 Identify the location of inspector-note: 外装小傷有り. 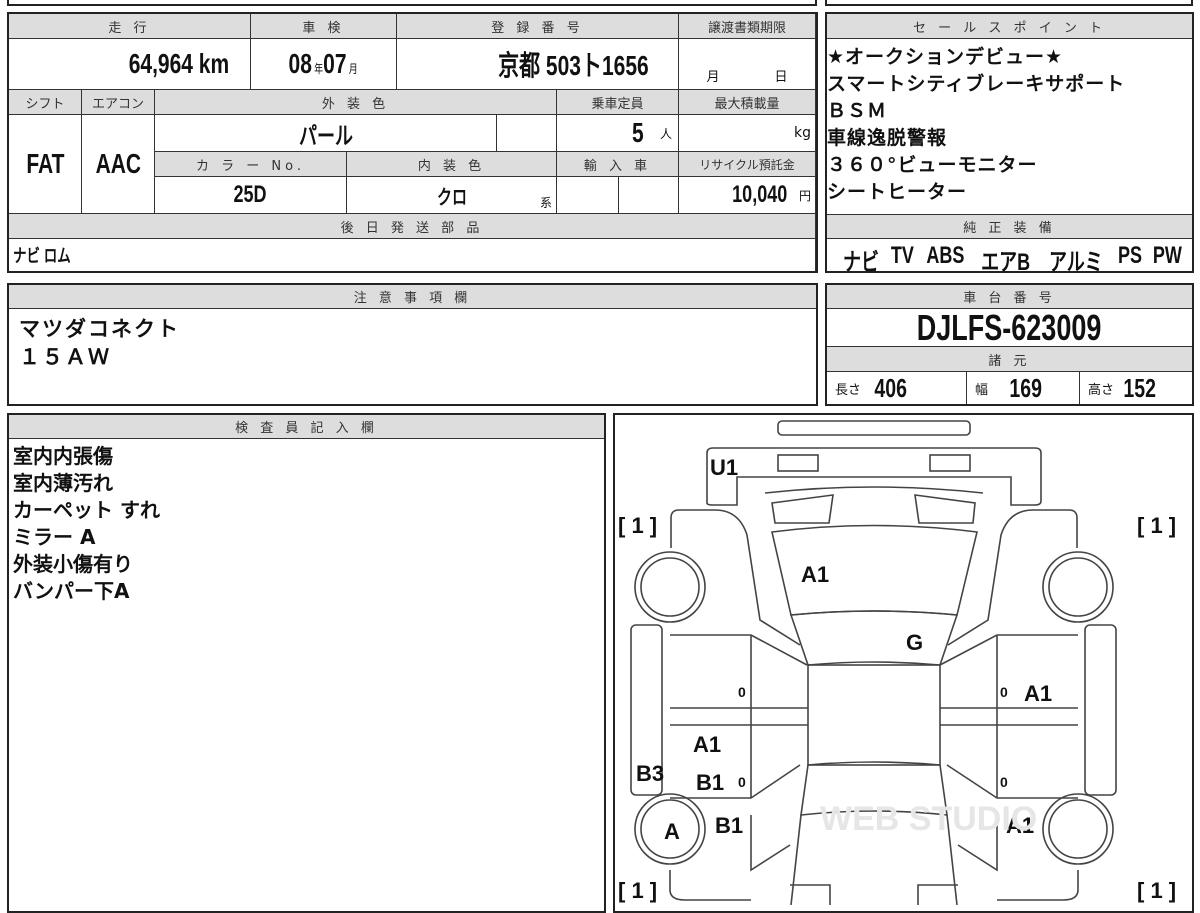
(73, 564).